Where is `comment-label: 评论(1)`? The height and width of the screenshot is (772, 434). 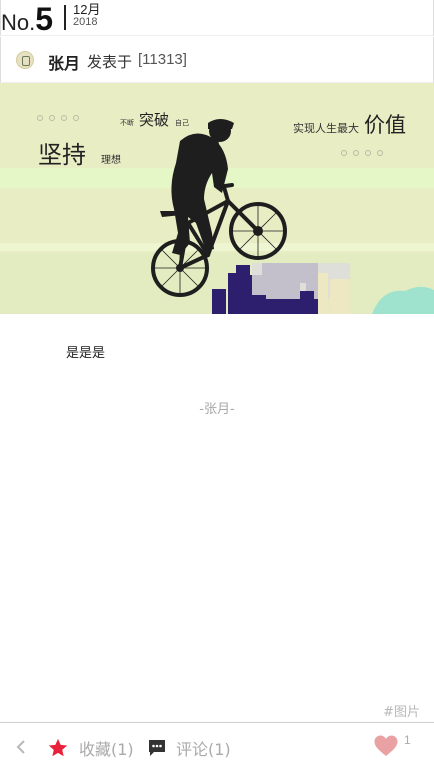 comment-label: 评论(1) is located at coordinates (203, 749).